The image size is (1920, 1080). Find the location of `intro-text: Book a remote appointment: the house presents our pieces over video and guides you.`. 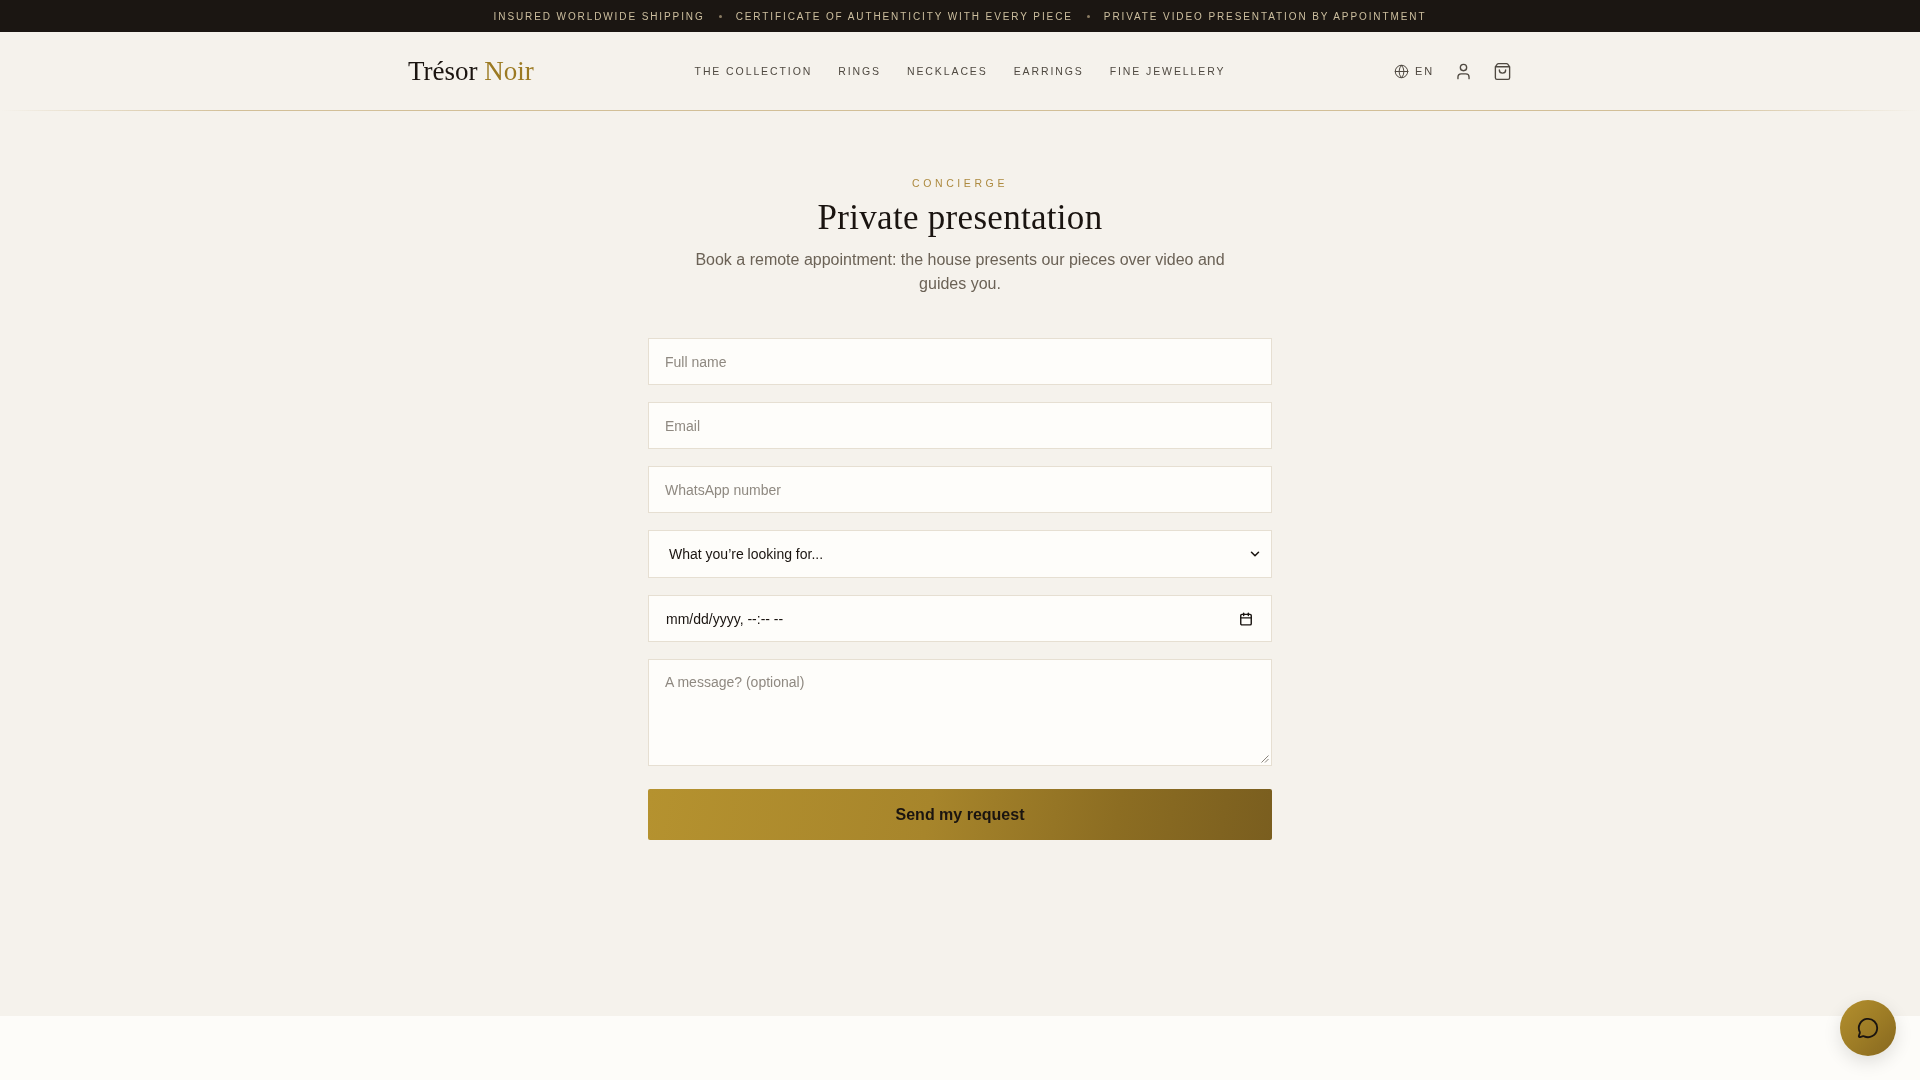

intro-text: Book a remote appointment: the house presents our pieces over video and guides you. is located at coordinates (960, 272).